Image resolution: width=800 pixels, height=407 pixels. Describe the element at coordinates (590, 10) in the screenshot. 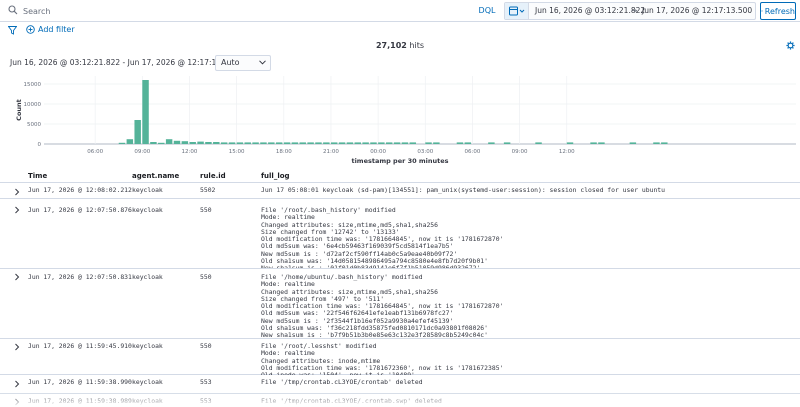

I see `date-start: Jun 16, 2026 @ 03:12:21.822` at that location.